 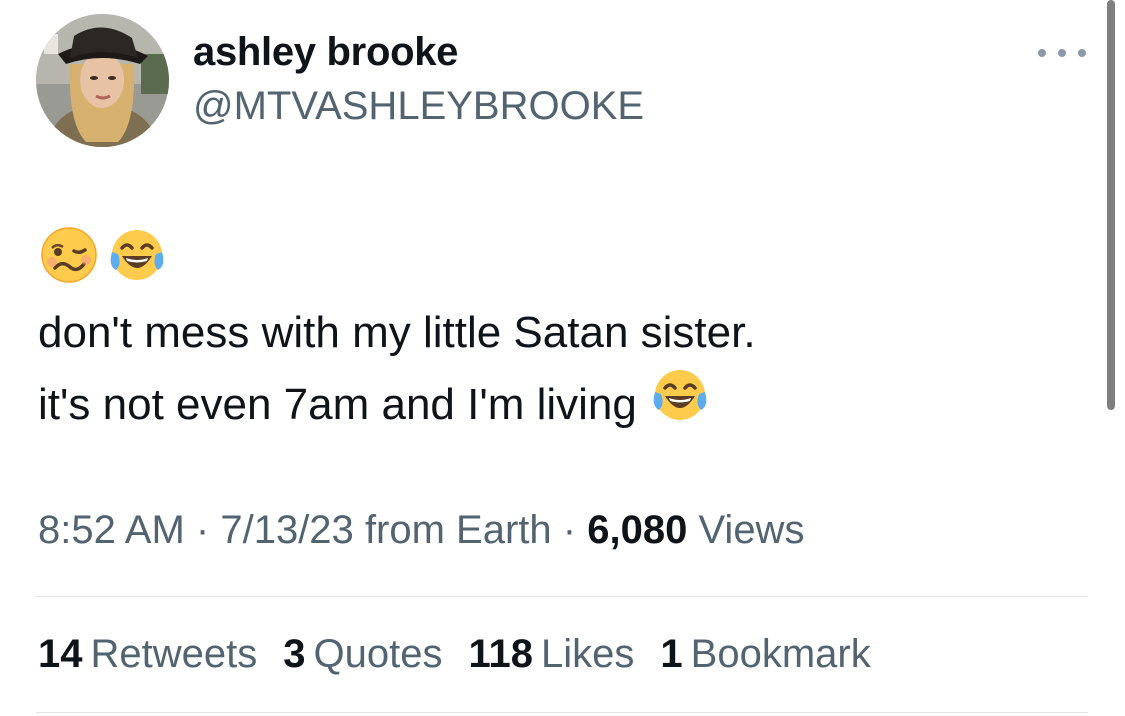 What do you see at coordinates (418, 106) in the screenshot?
I see `author-handle: @MTVASHLEYBROOKE` at bounding box center [418, 106].